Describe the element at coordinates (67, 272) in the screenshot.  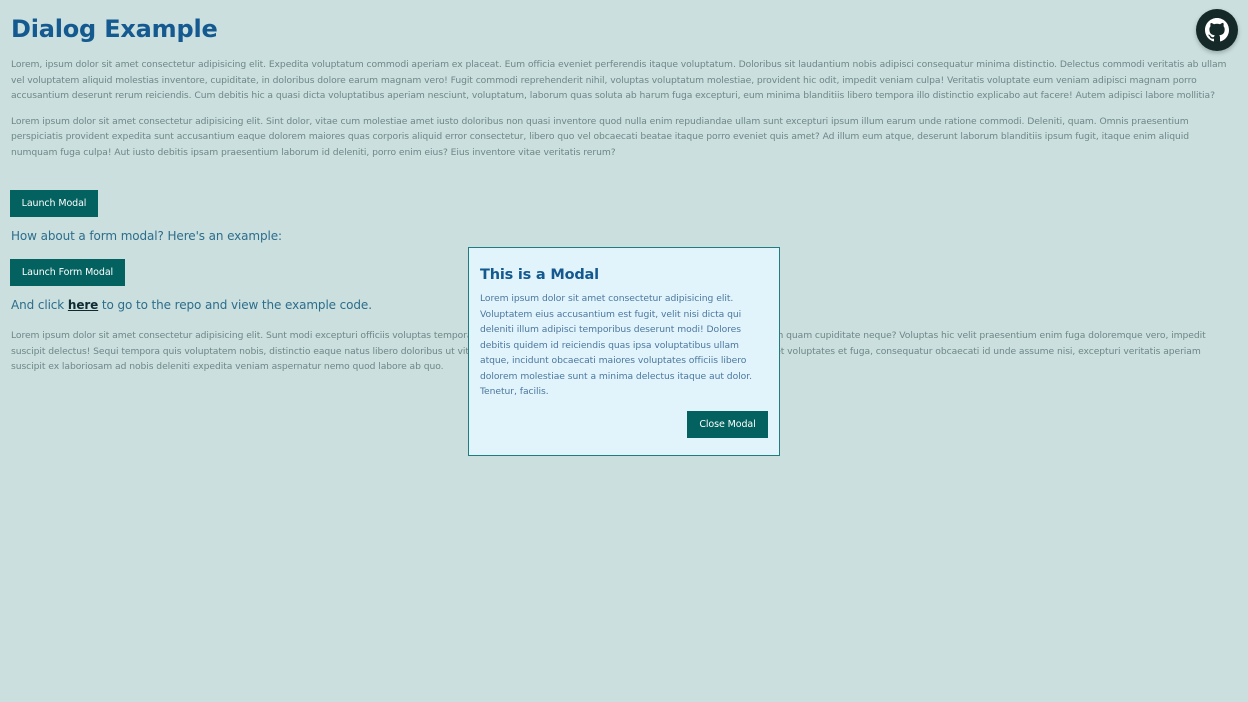
I see `launch-form-modal-button: Launch Form Modal` at that location.